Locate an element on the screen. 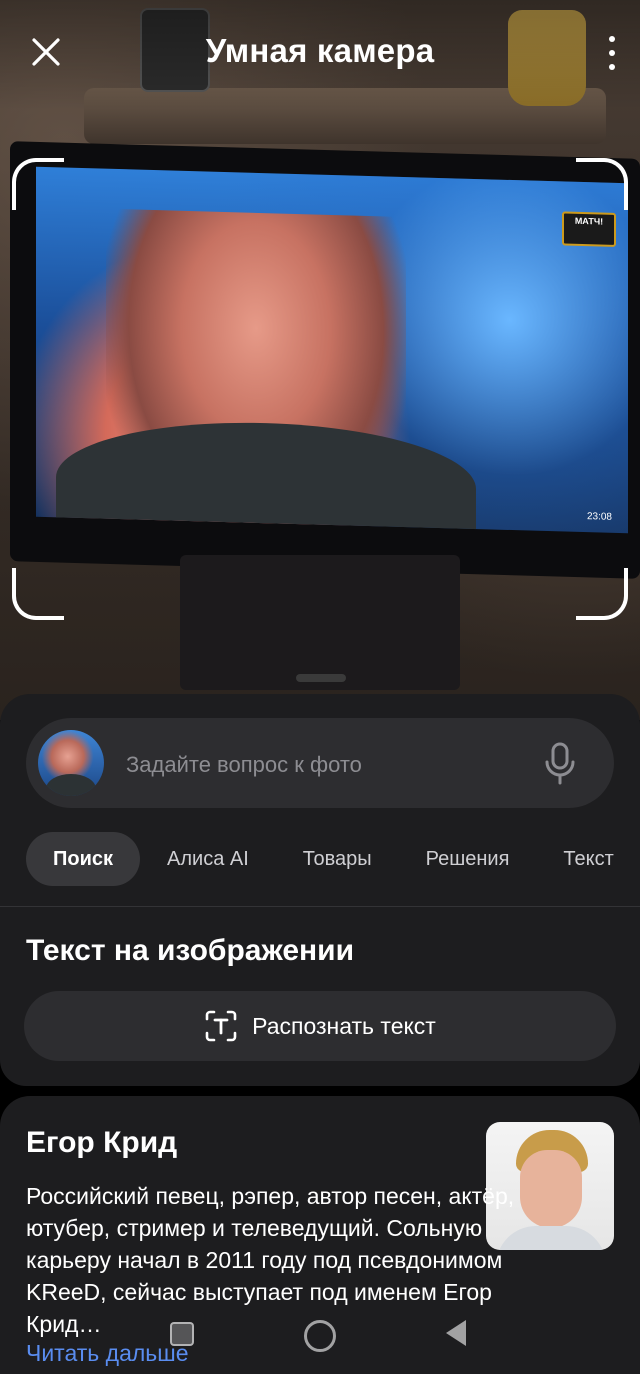 The image size is (640, 1374). read-more-link: Читать дальше is located at coordinates (107, 1353).